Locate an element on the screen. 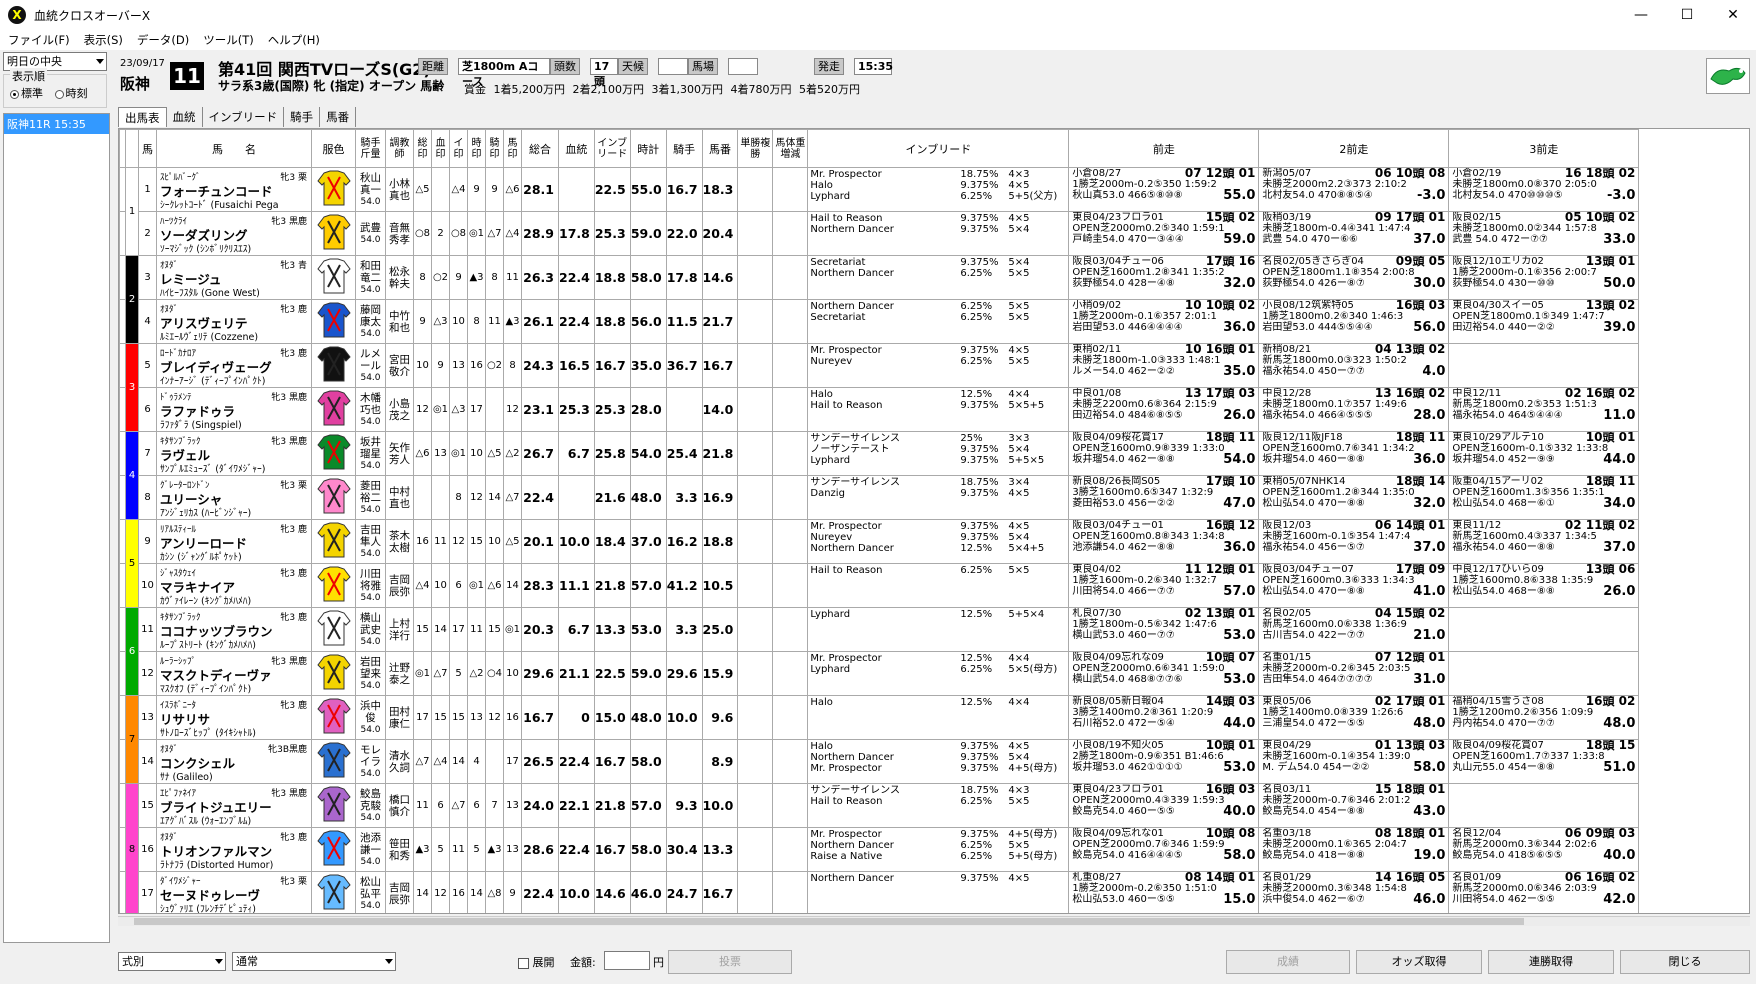  jockey-cell: ルメール 54.0 is located at coordinates (370, 365).